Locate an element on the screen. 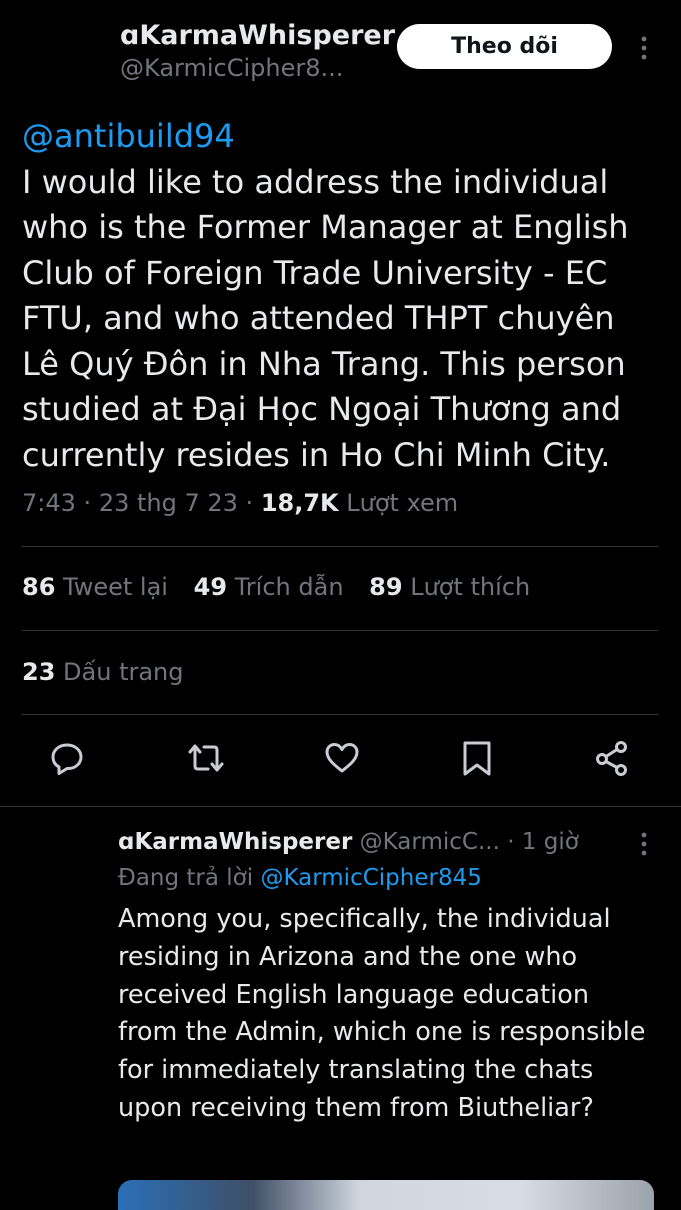 This screenshot has height=1210, width=681. bookmarks-stat: 23 Dấu trang is located at coordinates (103, 672).